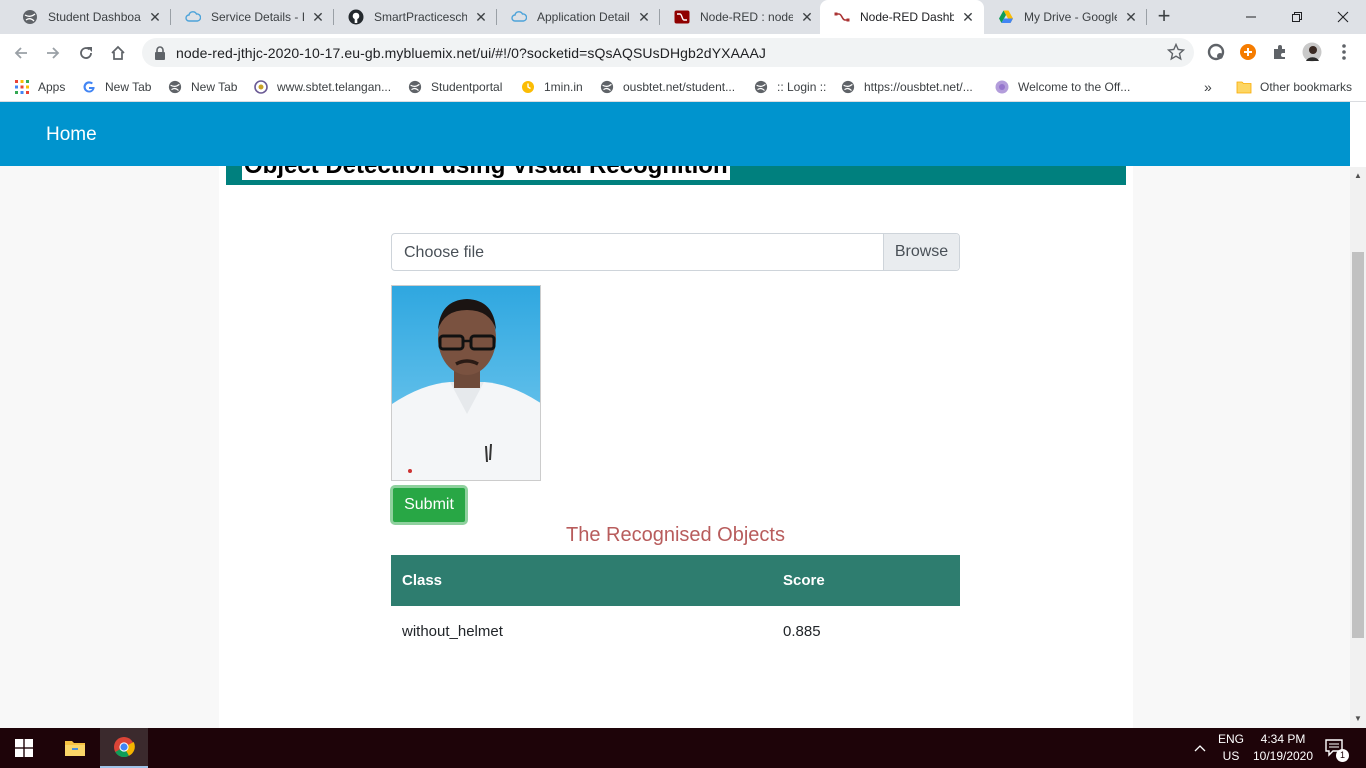  What do you see at coordinates (160, 52) in the screenshot?
I see `lock-icon` at bounding box center [160, 52].